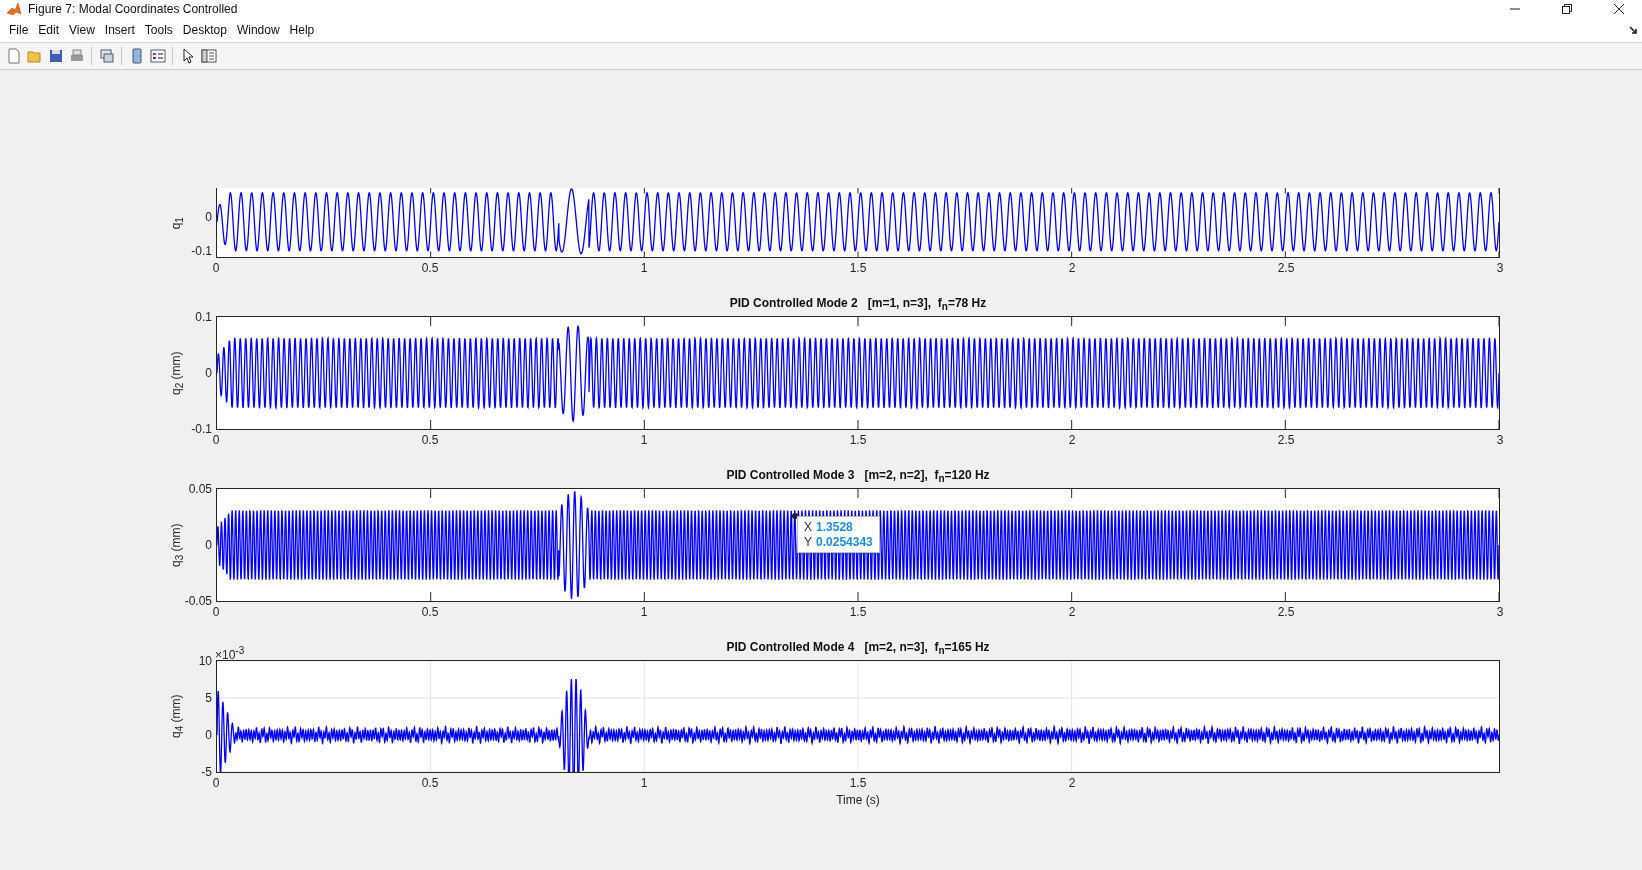  Describe the element at coordinates (82, 30) in the screenshot. I see `menu-item: View` at that location.